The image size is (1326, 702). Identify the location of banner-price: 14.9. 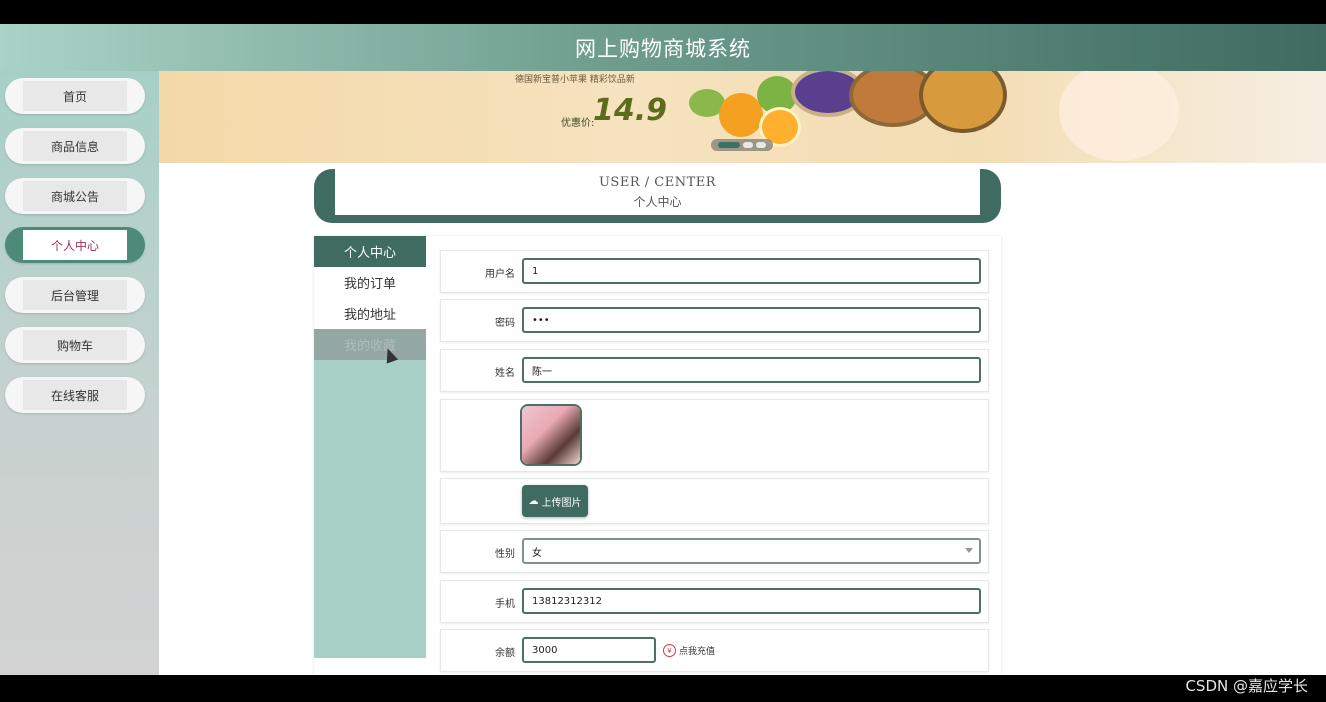
(630, 110).